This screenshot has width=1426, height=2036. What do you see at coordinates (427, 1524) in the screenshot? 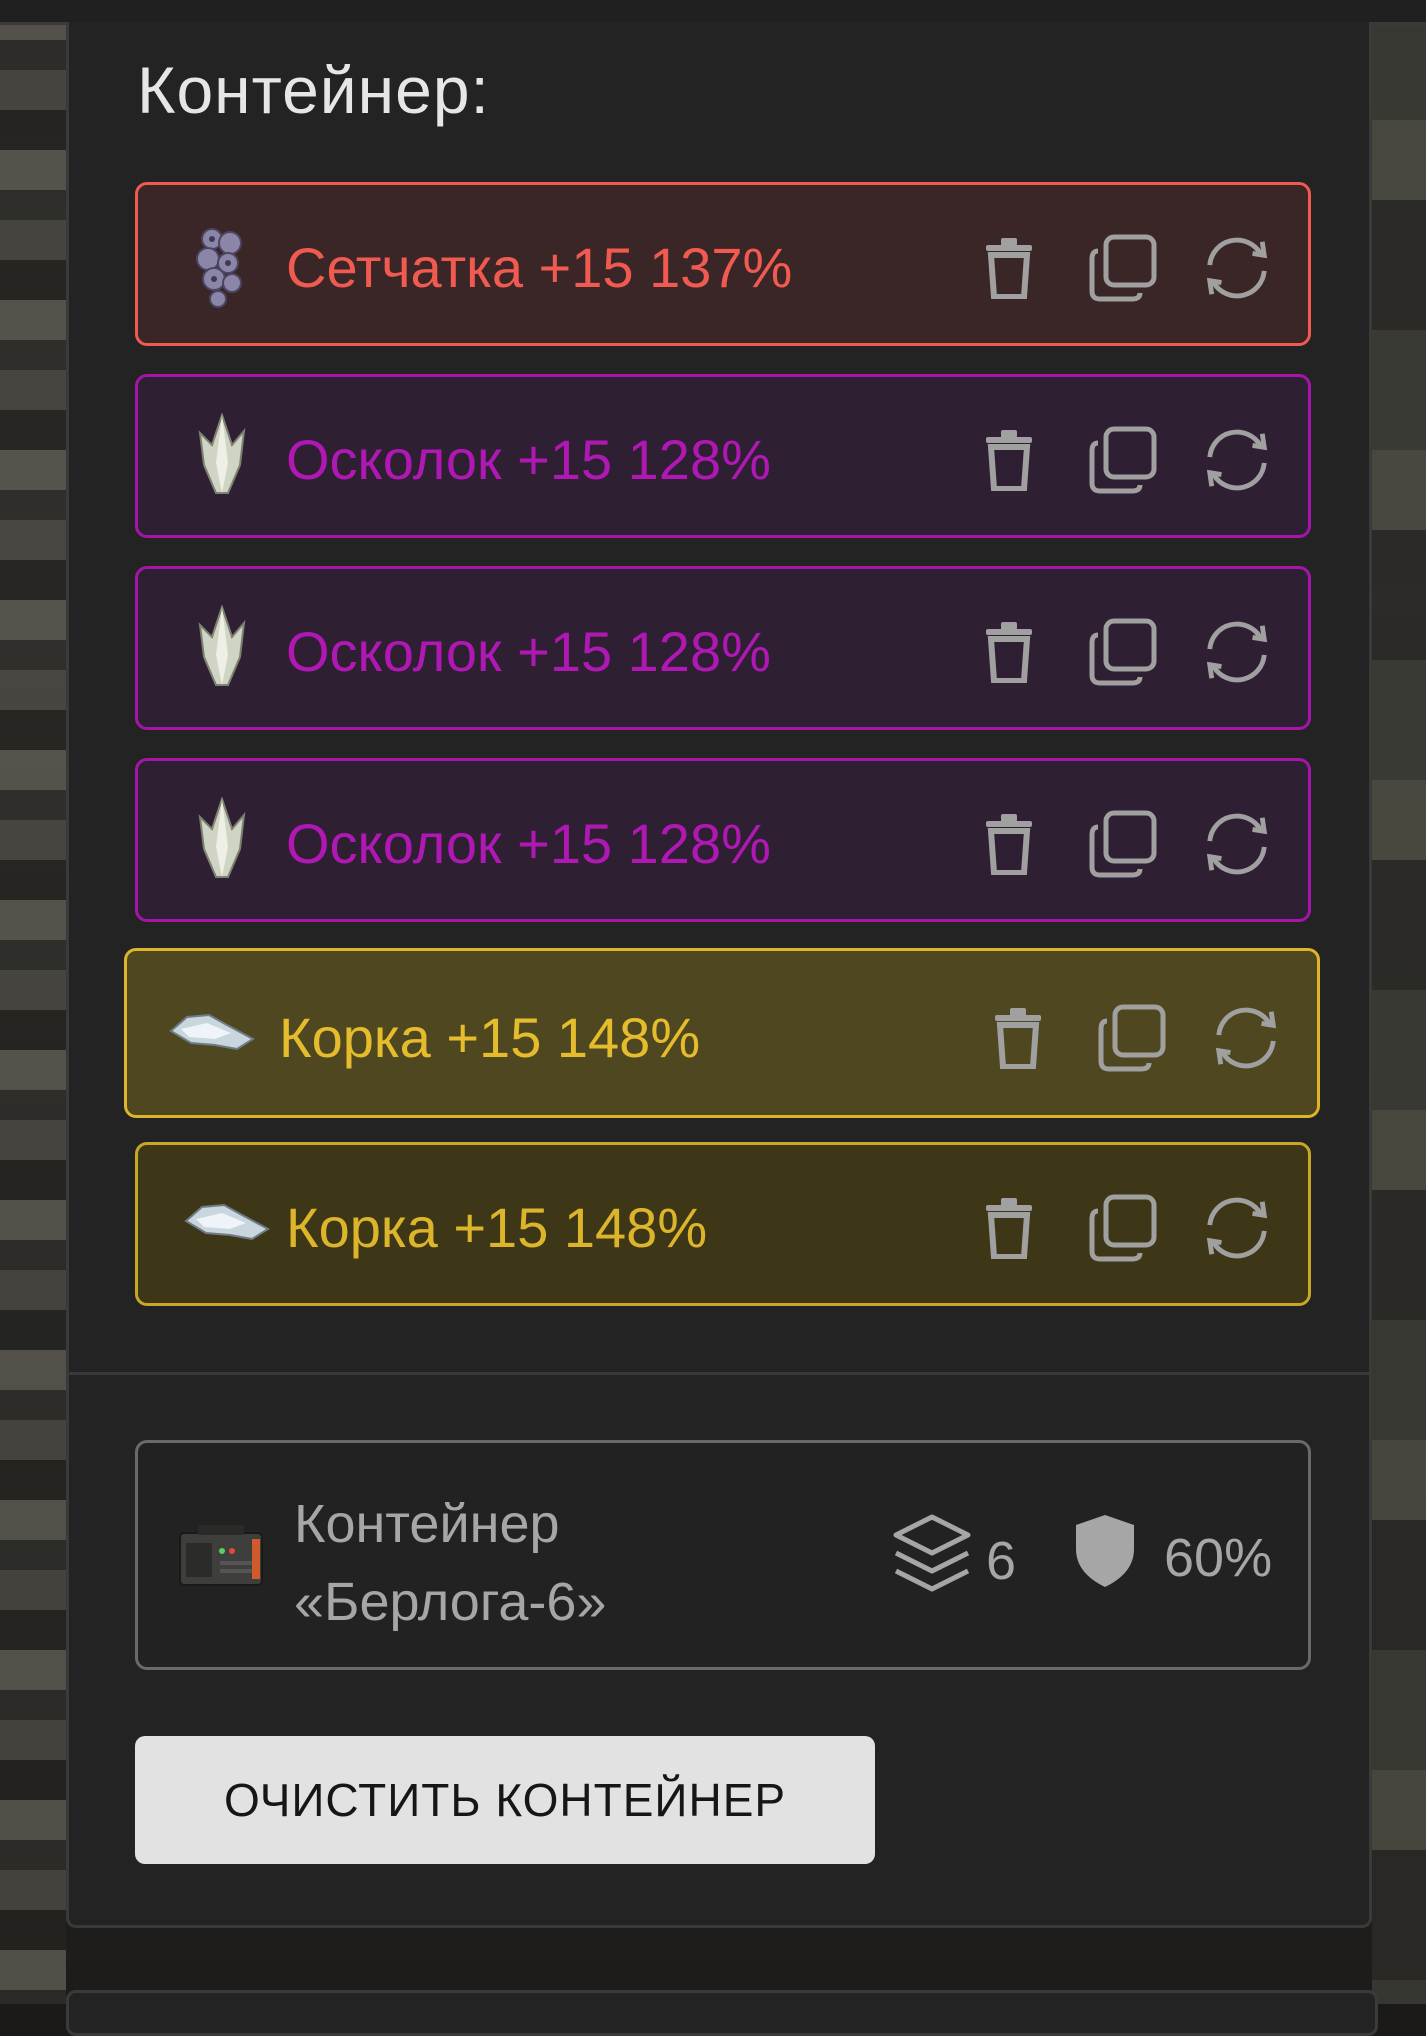
I see `container-name-line1: Контейнер` at bounding box center [427, 1524].